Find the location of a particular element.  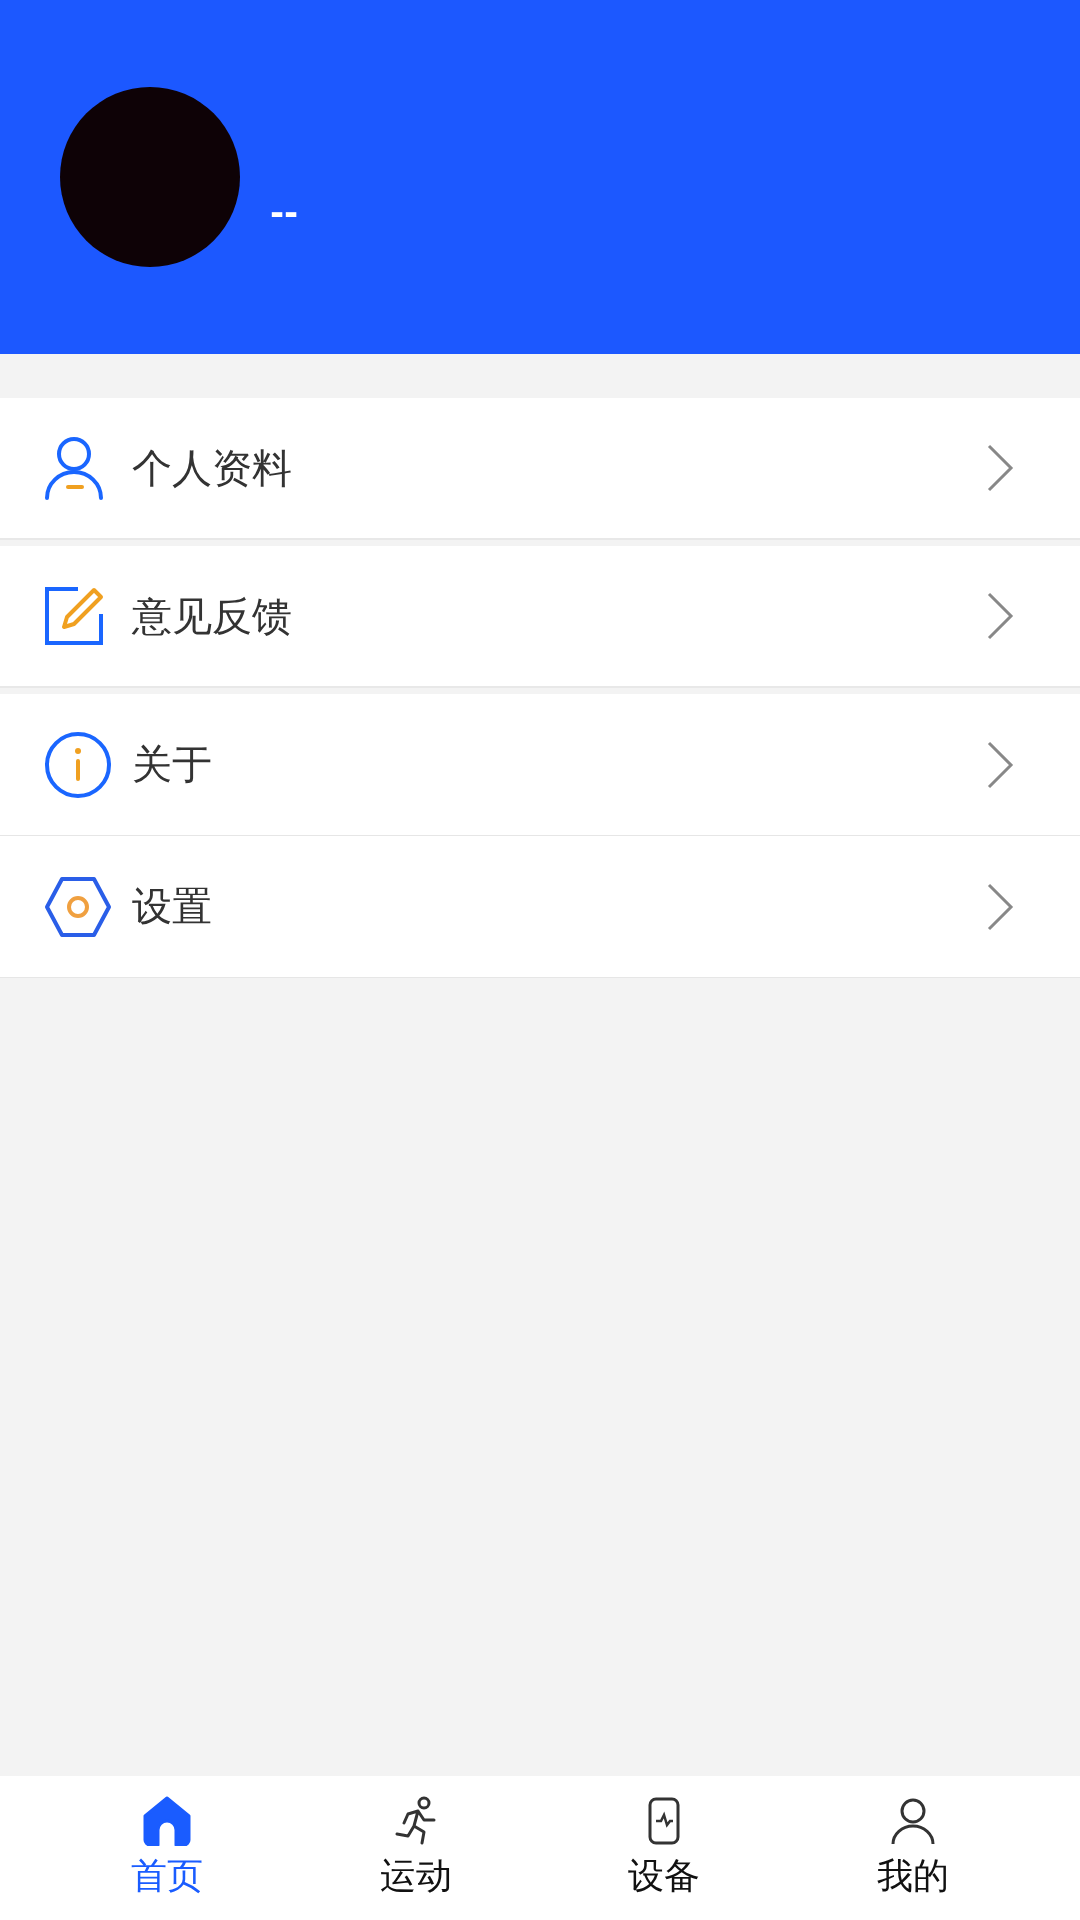

info-icon is located at coordinates (78, 764).